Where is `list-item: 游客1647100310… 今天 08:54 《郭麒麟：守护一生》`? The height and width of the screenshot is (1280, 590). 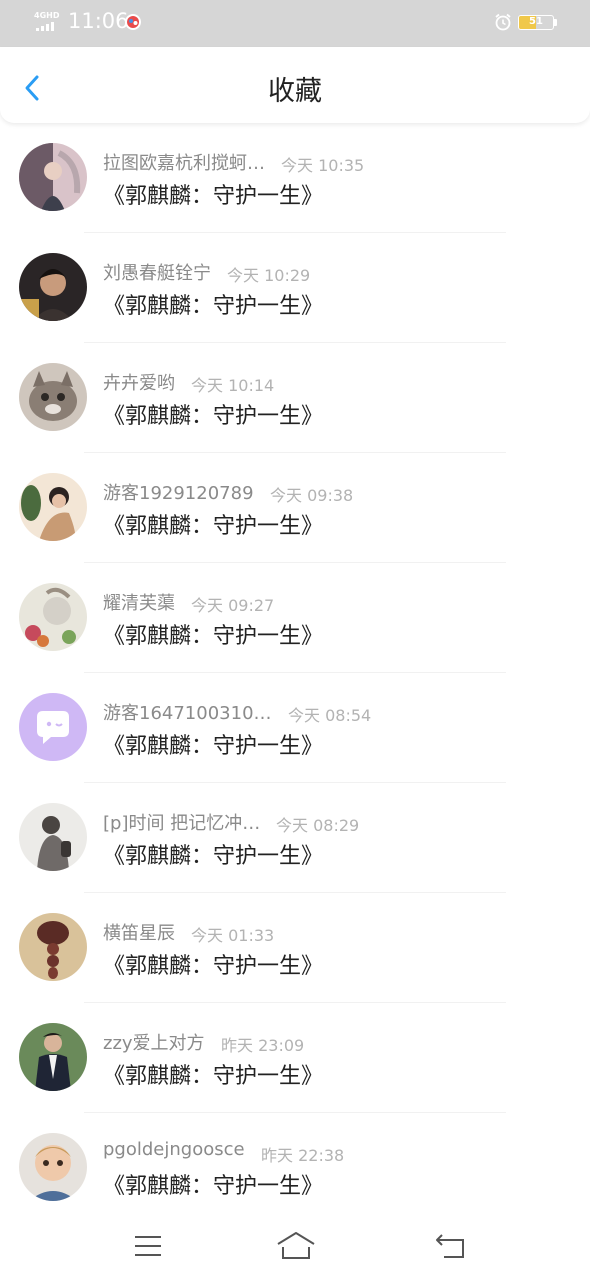
list-item: 游客1647100310… 今天 08:54 《郭麒麟：守护一生》 is located at coordinates (295, 728).